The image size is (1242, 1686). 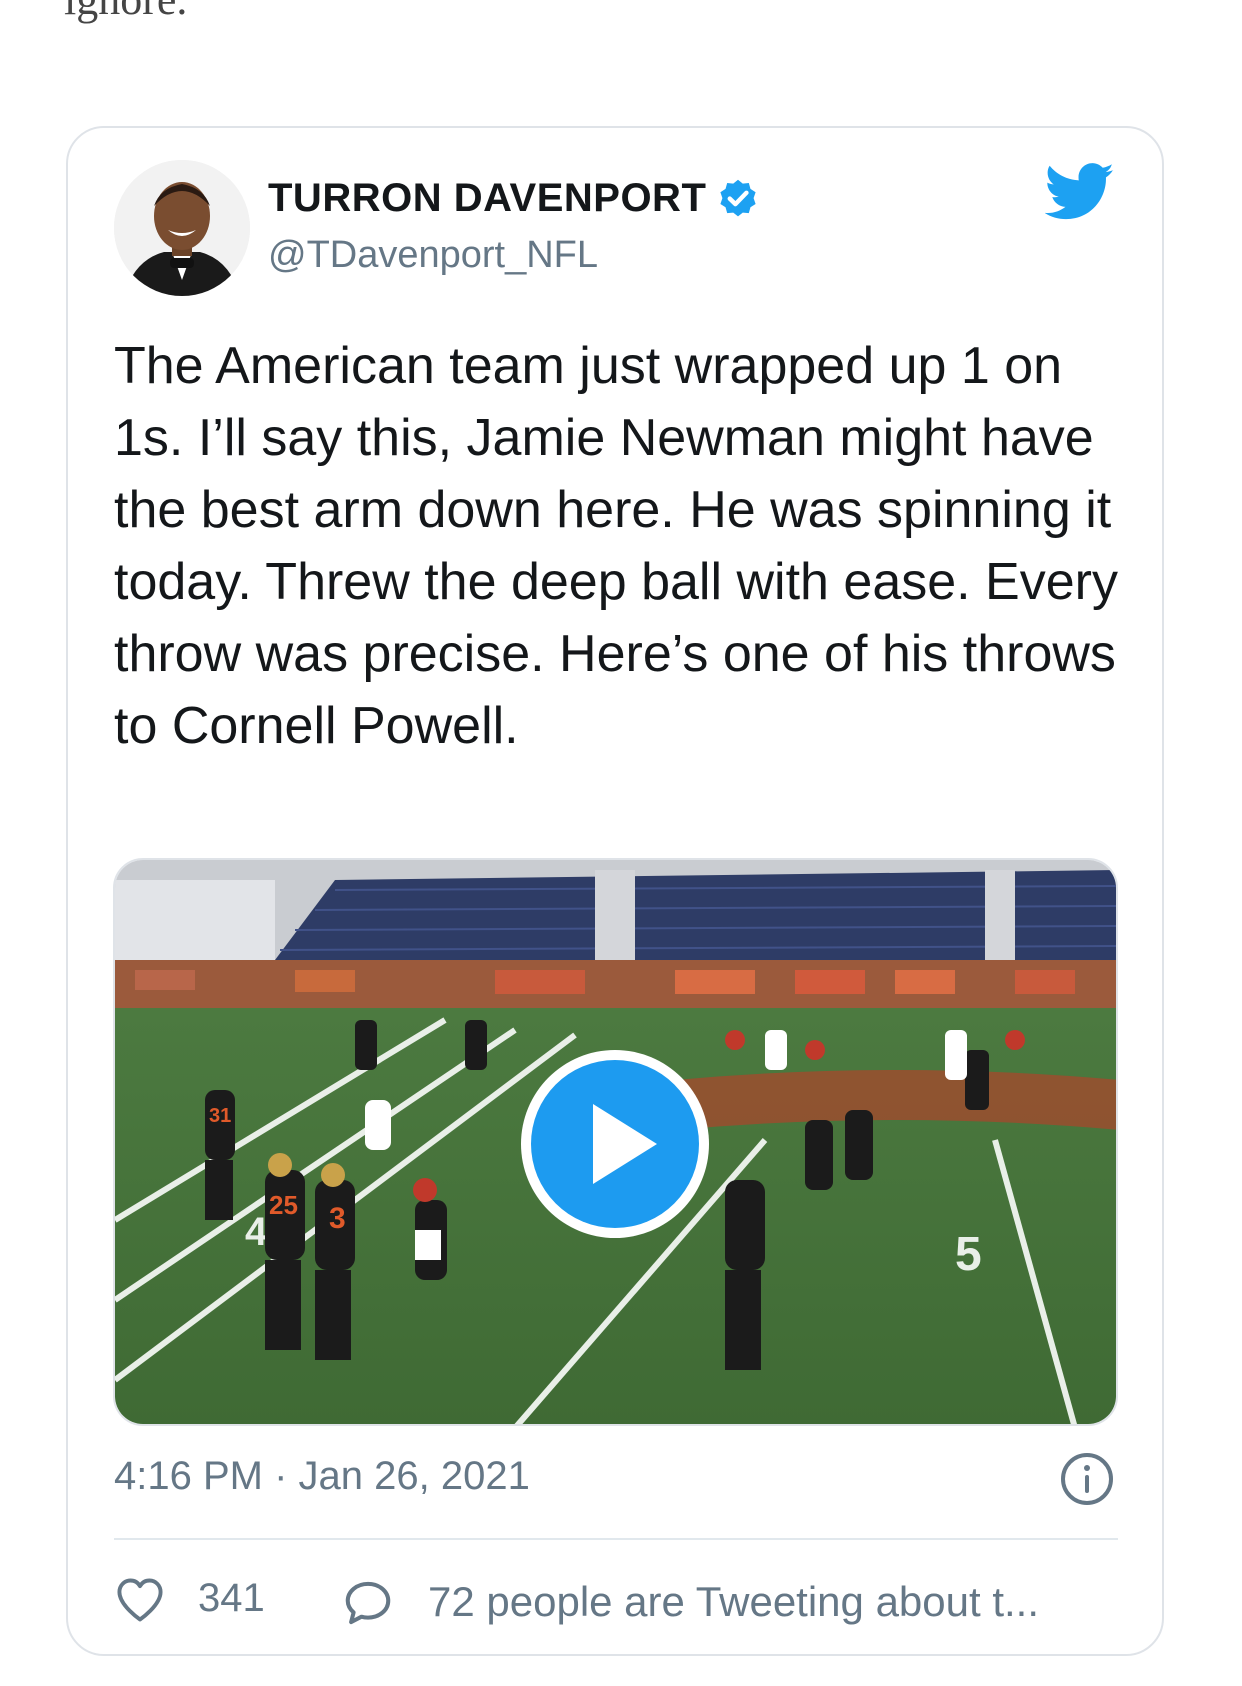 I want to click on author-avatar, so click(x=182, y=228).